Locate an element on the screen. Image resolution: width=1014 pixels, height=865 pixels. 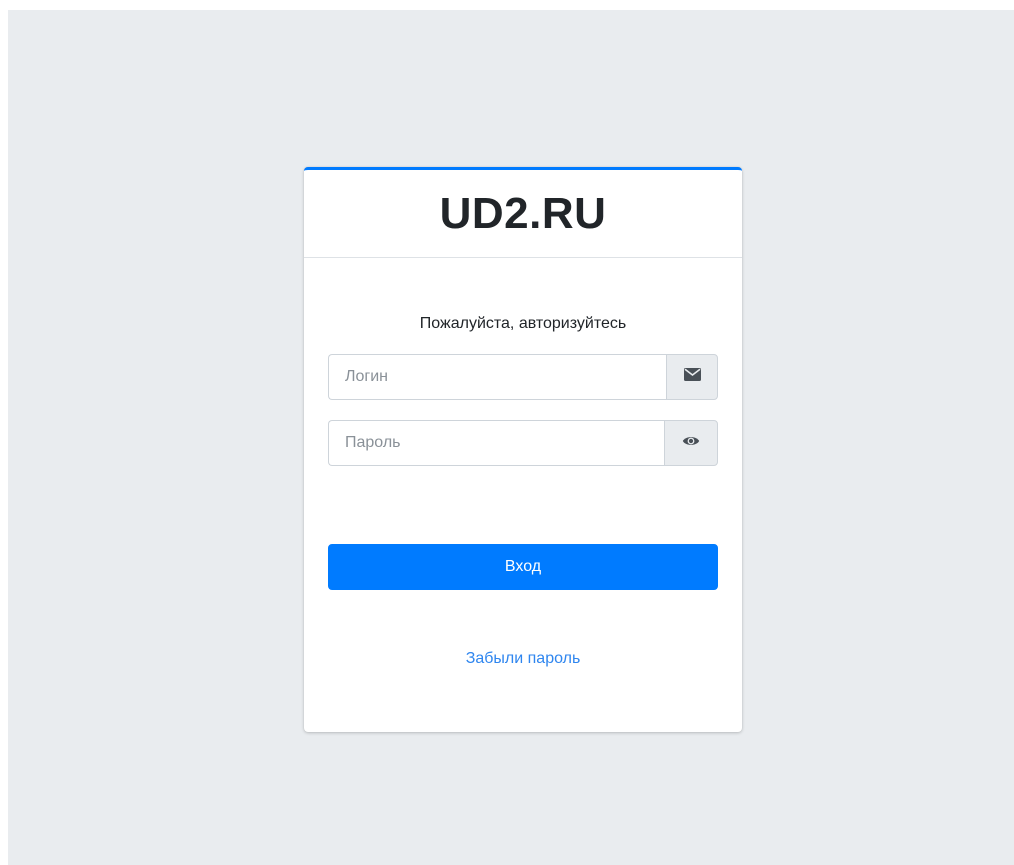
login-input-group is located at coordinates (523, 377).